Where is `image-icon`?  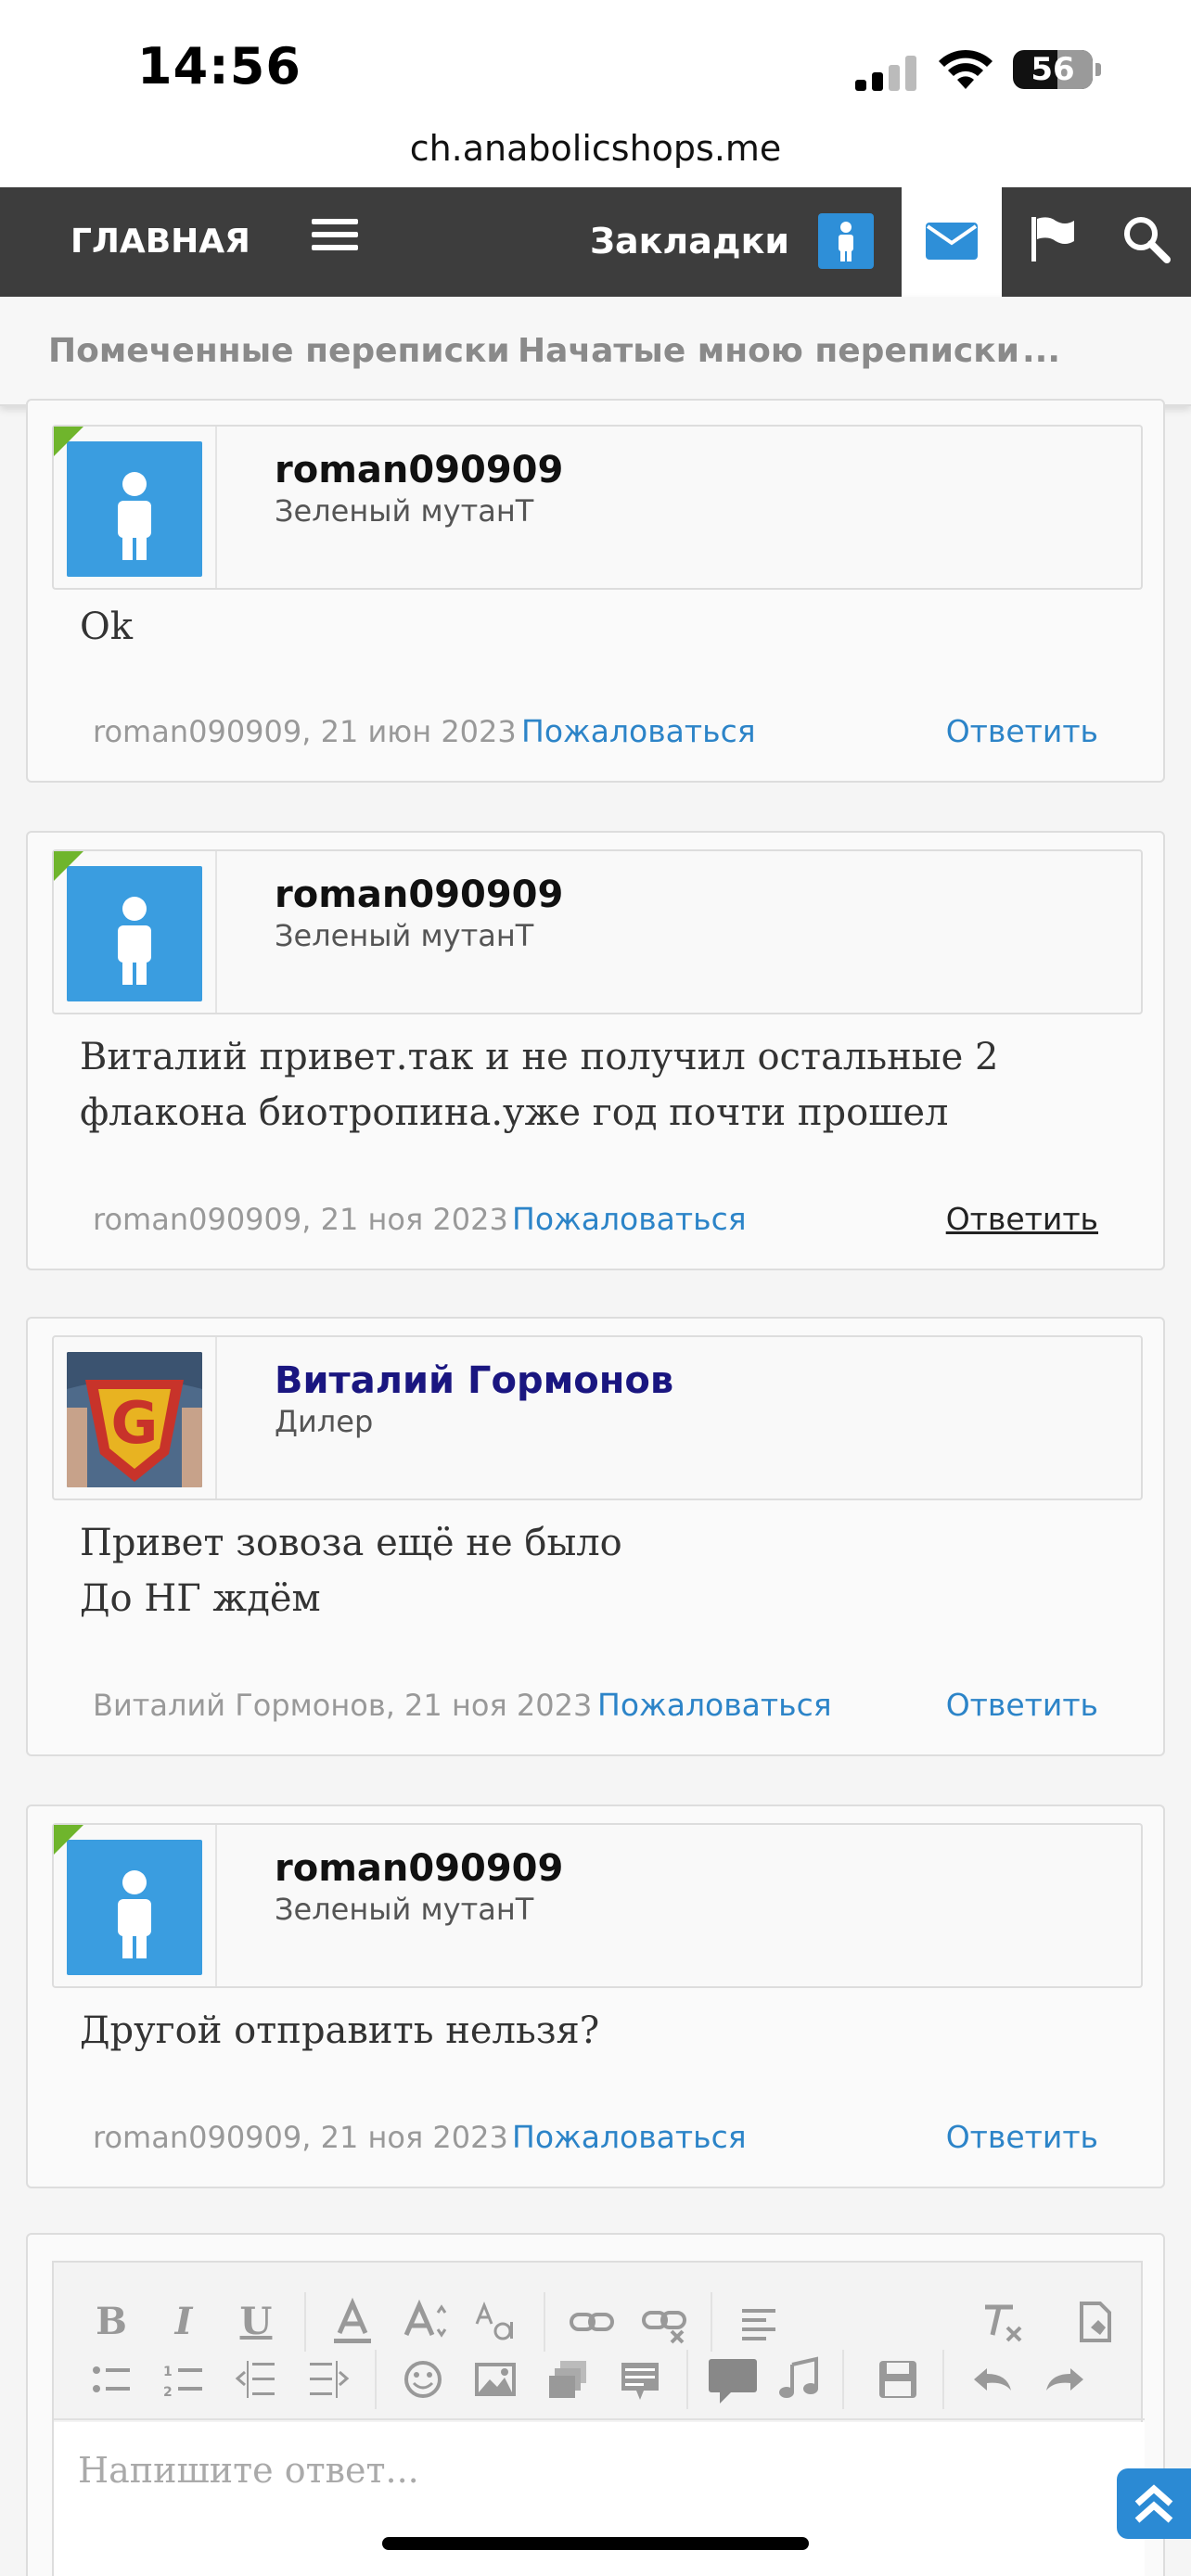
image-icon is located at coordinates (495, 2379).